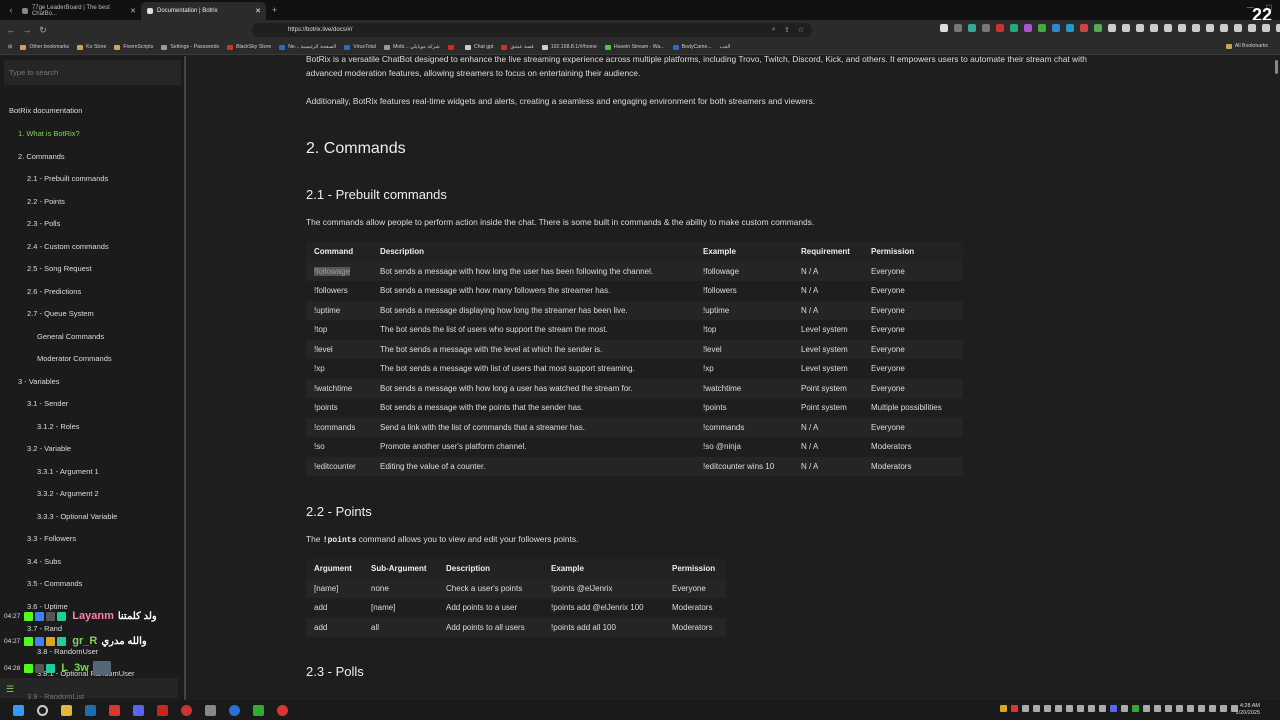 Image resolution: width=1280 pixels, height=720 pixels. I want to click on url-field: https://botrix.live/docs/#/ ⌕ ⇪ ☆, so click(532, 30).